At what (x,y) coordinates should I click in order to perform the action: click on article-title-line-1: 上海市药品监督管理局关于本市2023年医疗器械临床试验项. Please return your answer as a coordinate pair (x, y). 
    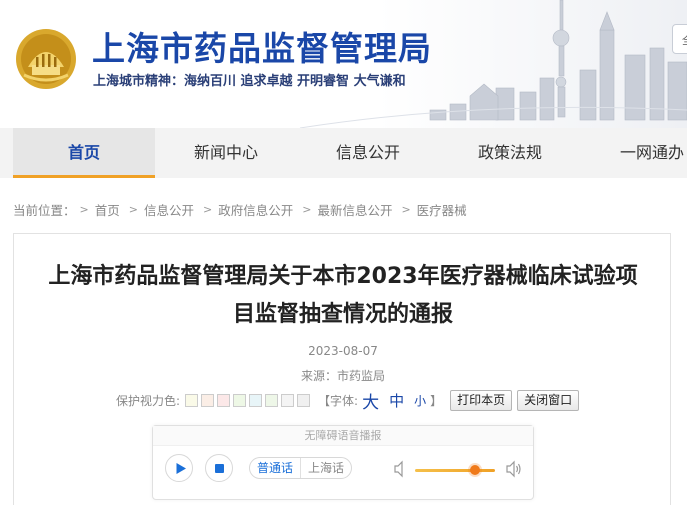
    Looking at the image, I should click on (343, 276).